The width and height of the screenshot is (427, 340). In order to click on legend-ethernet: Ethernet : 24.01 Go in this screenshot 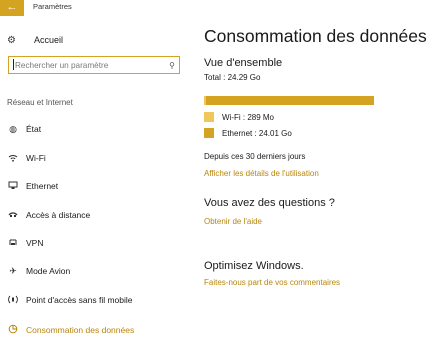, I will do `click(248, 133)`.